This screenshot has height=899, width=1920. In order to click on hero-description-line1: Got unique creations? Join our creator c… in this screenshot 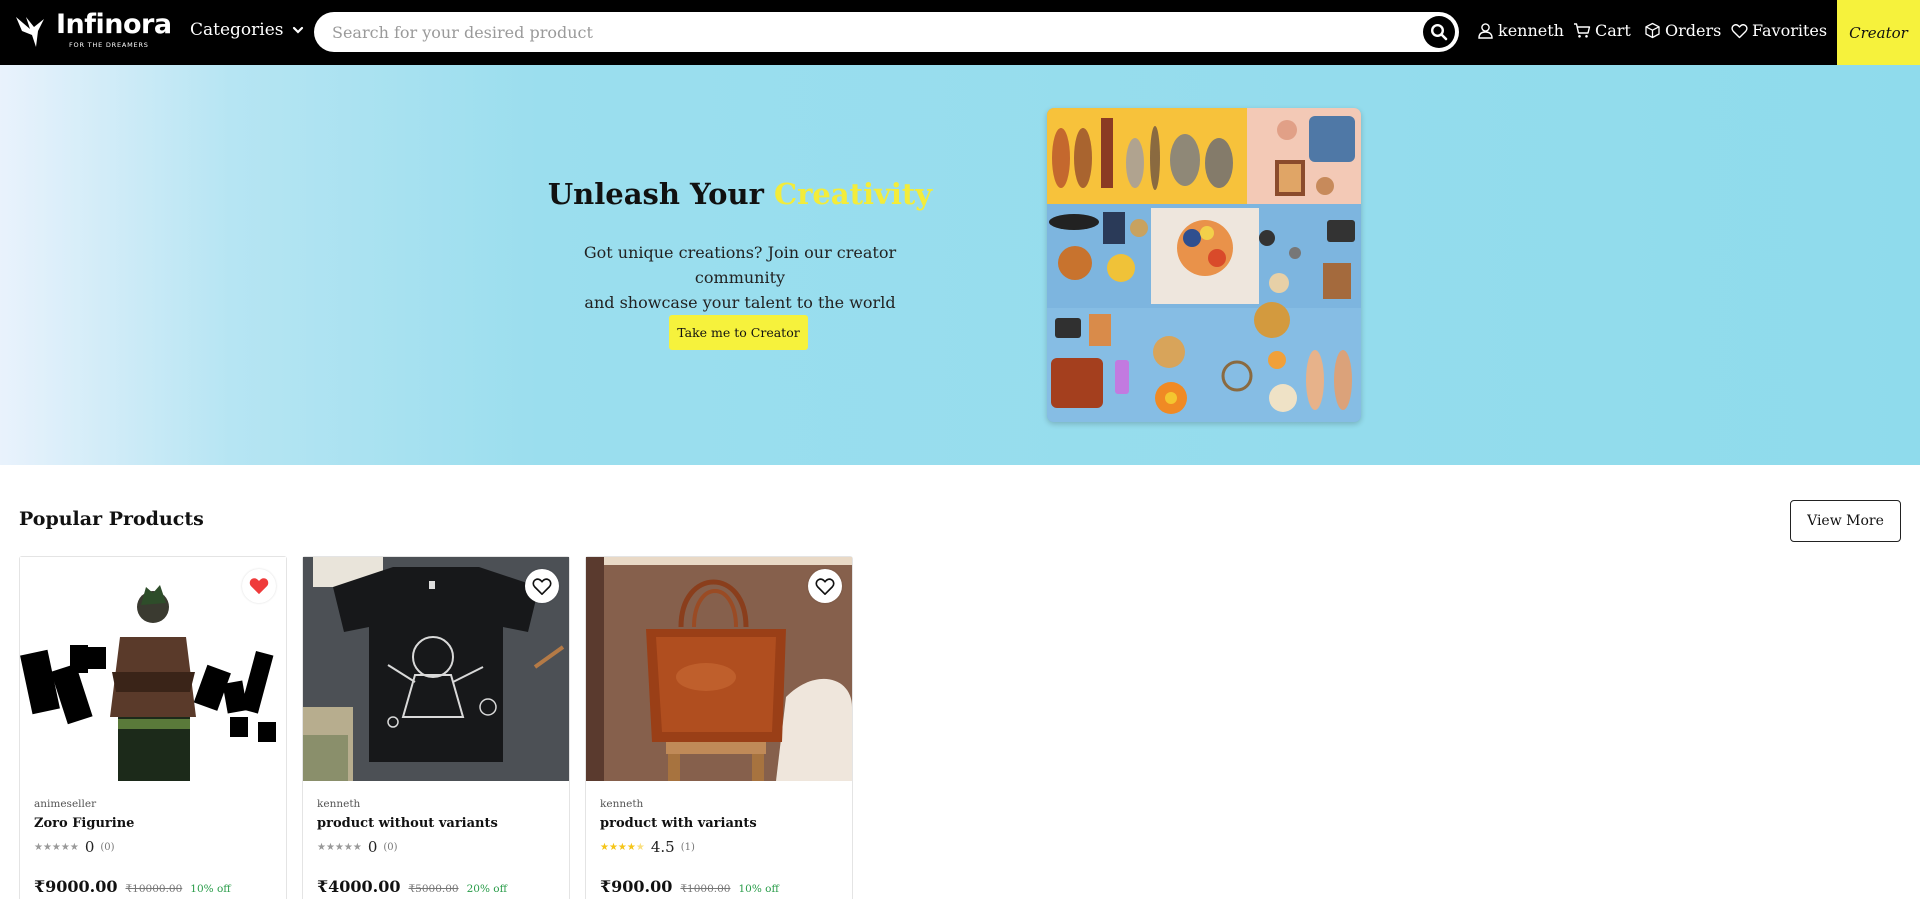, I will do `click(740, 265)`.